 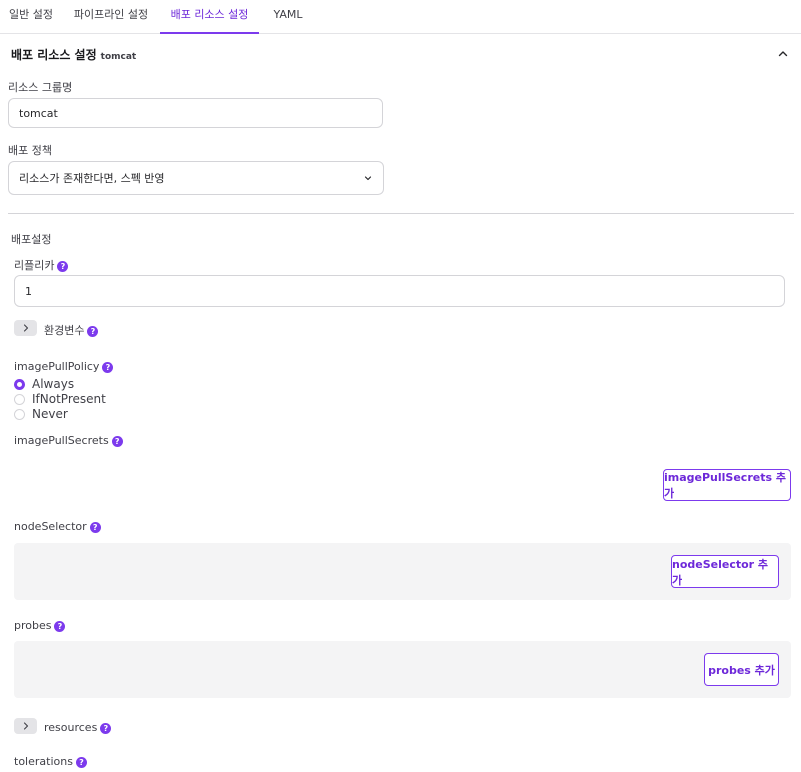 I want to click on tolerations-label: tolerations?, so click(x=50, y=761).